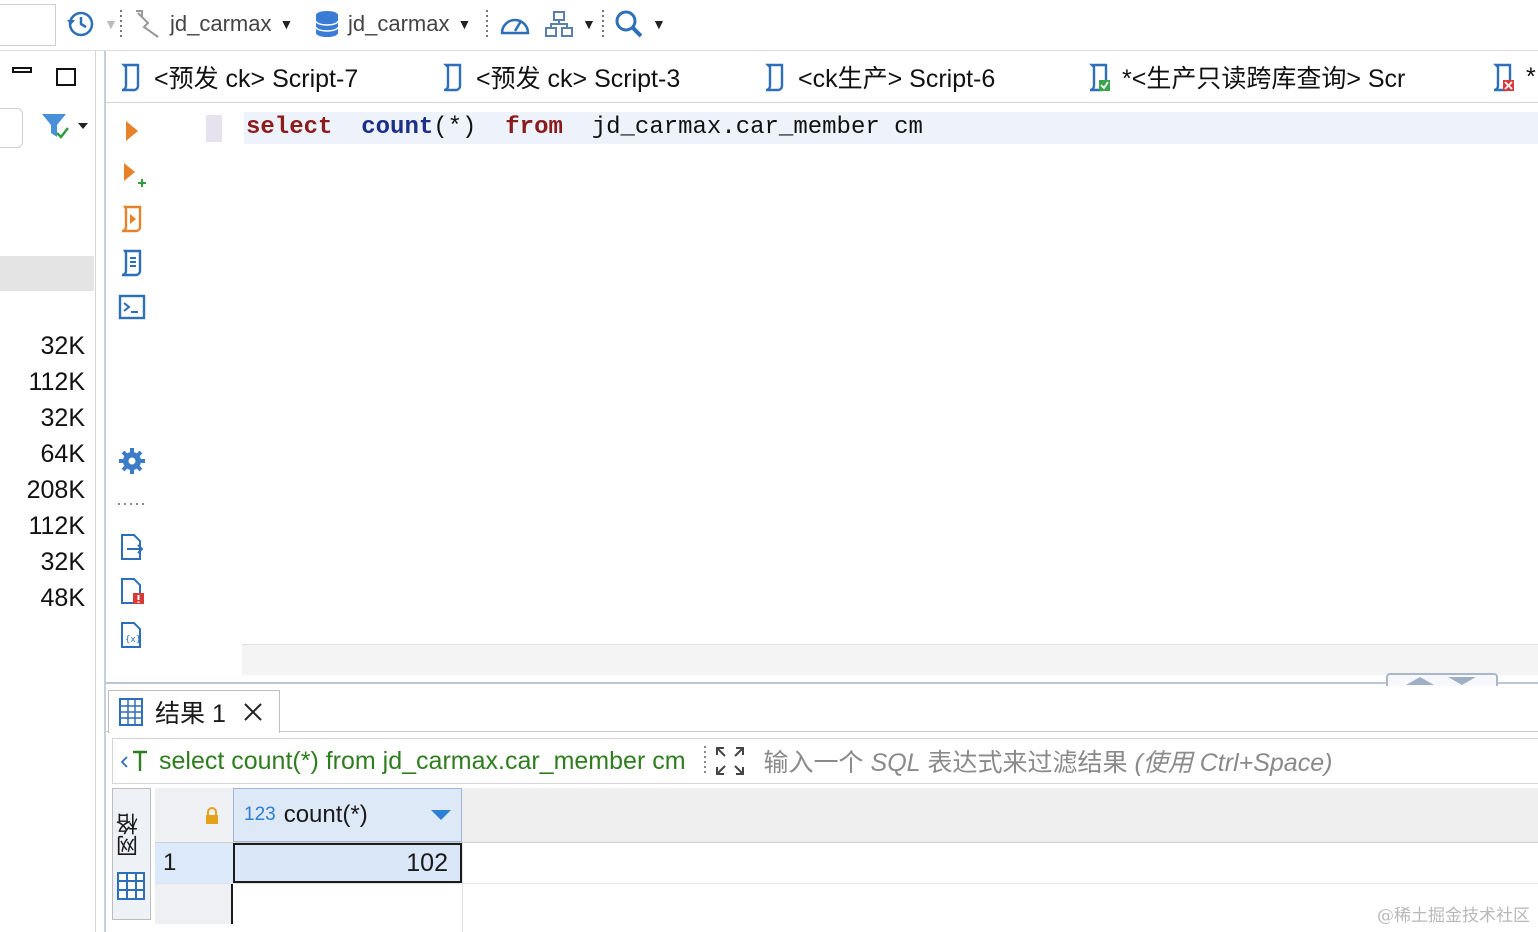 The width and height of the screenshot is (1538, 932). I want to click on editor-action-bar: {x}, so click(133, 393).